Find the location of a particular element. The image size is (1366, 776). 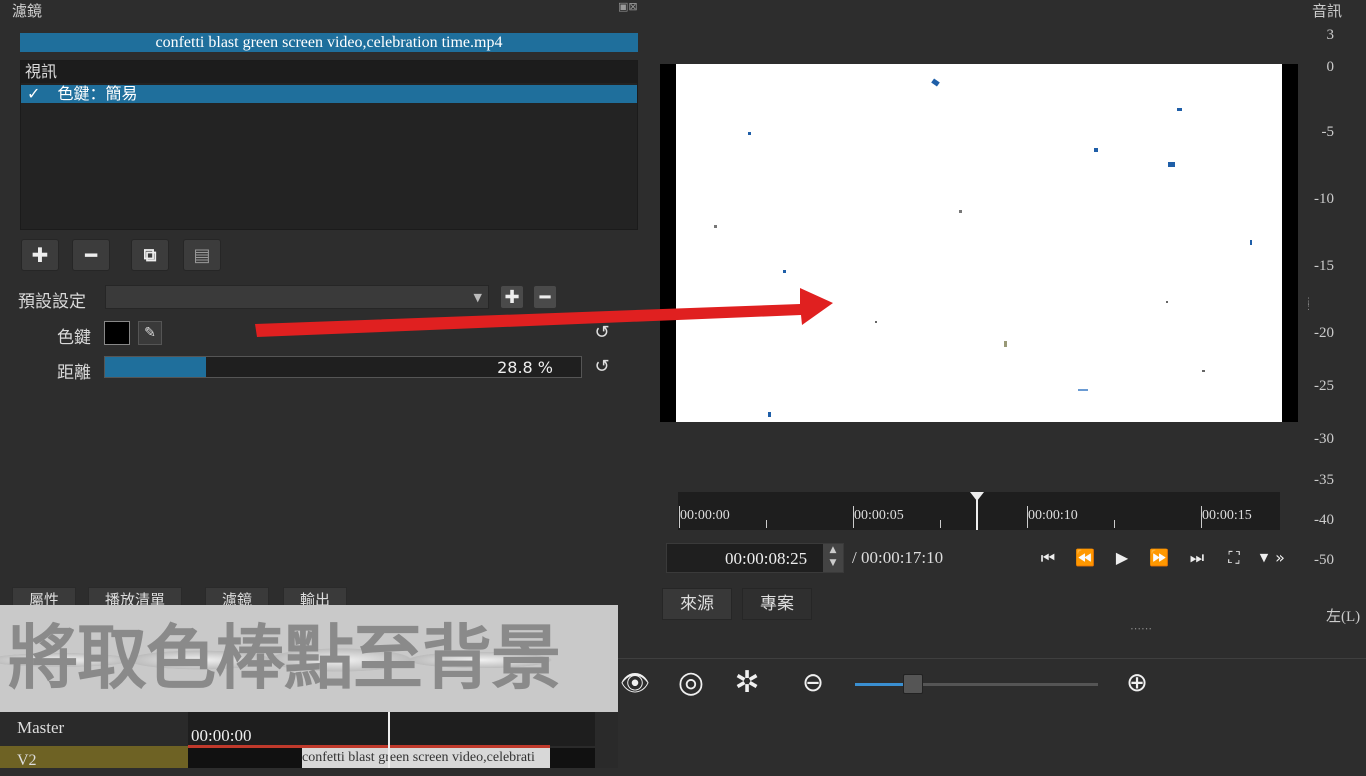

rewind-icon: ⏪ is located at coordinates (1085, 557).